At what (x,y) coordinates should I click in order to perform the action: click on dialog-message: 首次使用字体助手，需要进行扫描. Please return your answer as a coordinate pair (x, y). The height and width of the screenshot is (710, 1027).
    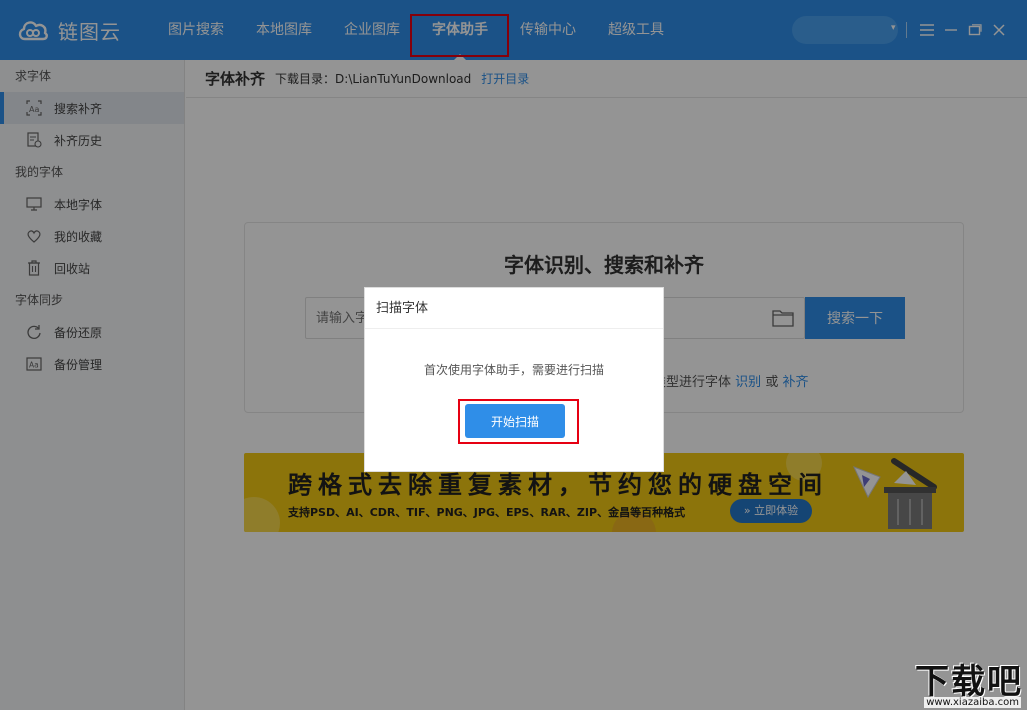
    Looking at the image, I should click on (513, 370).